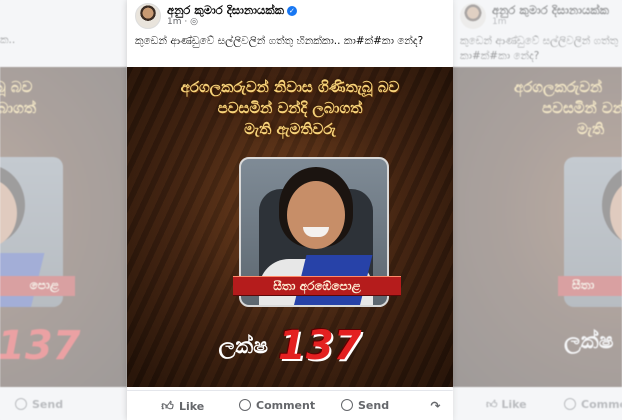 This screenshot has width=622, height=420. I want to click on verified-badge-icon: ✓, so click(291, 11).